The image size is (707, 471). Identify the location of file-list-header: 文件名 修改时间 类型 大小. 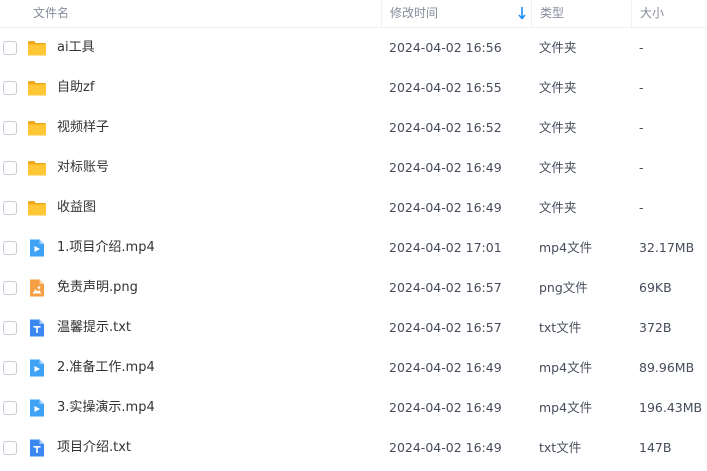
(353, 14).